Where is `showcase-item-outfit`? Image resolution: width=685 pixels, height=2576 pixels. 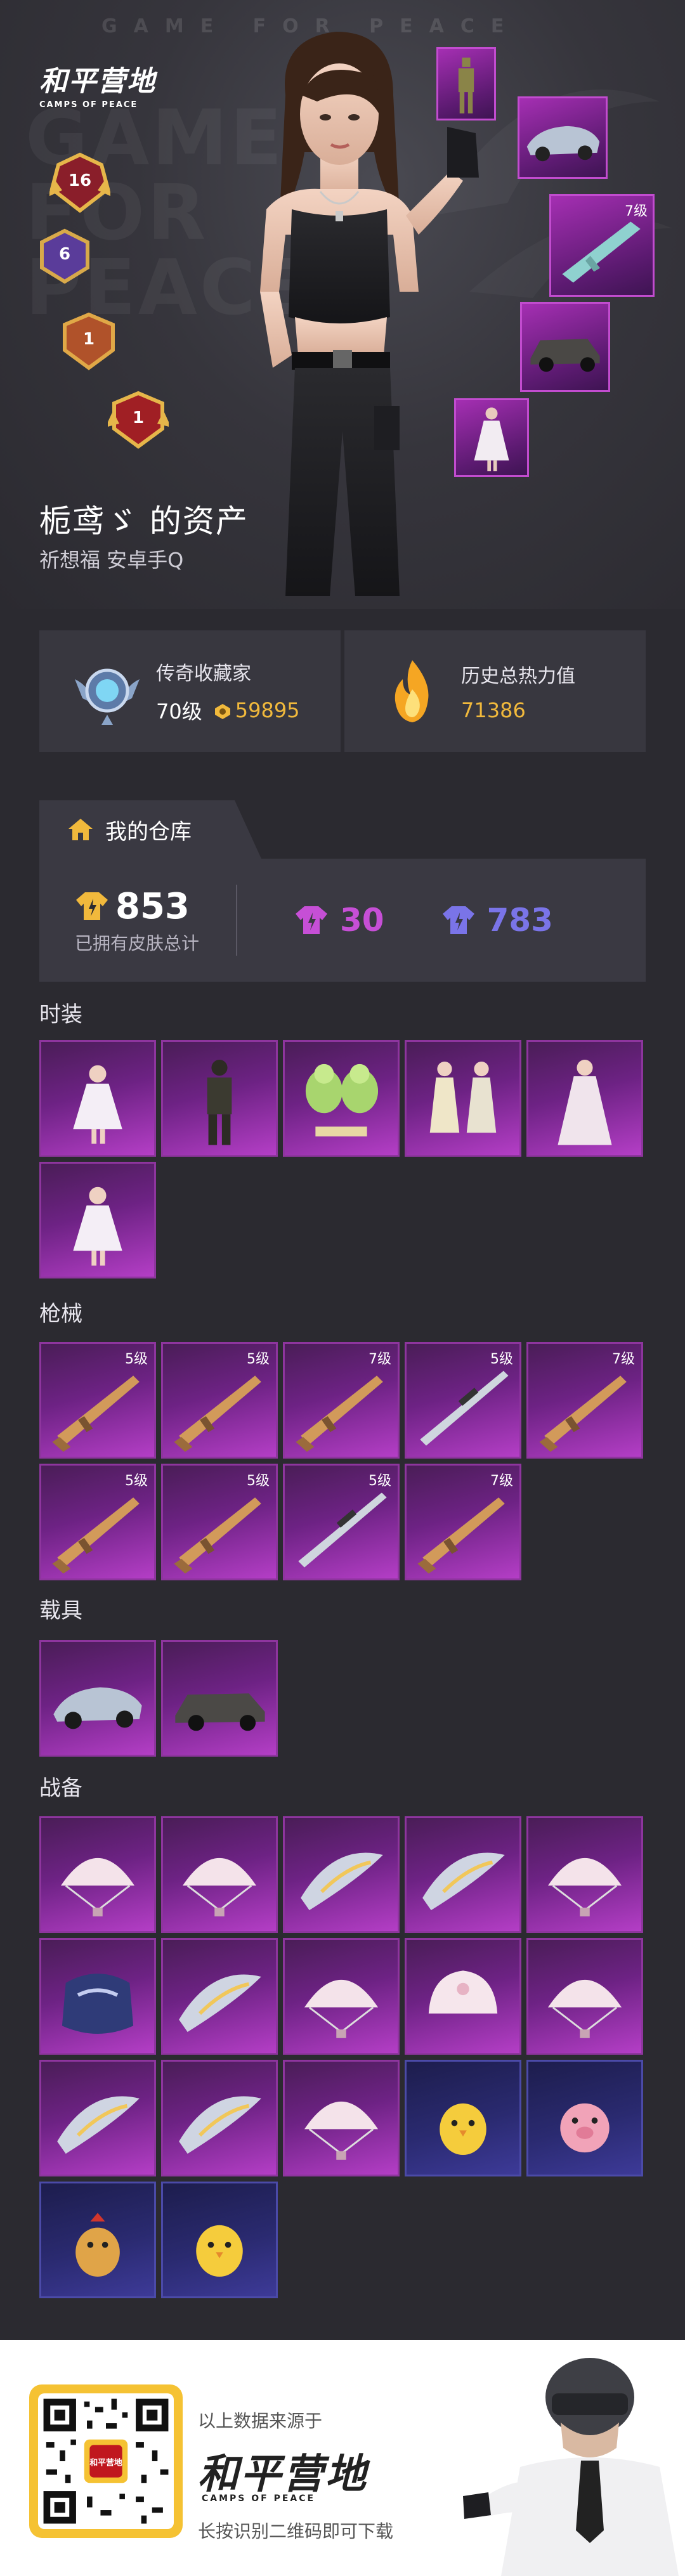 showcase-item-outfit is located at coordinates (466, 84).